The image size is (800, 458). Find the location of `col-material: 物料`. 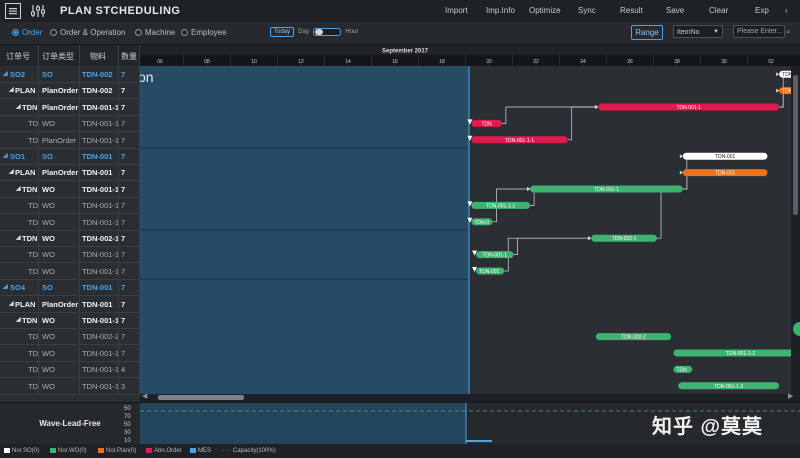

col-material: 物料 is located at coordinates (98, 56).